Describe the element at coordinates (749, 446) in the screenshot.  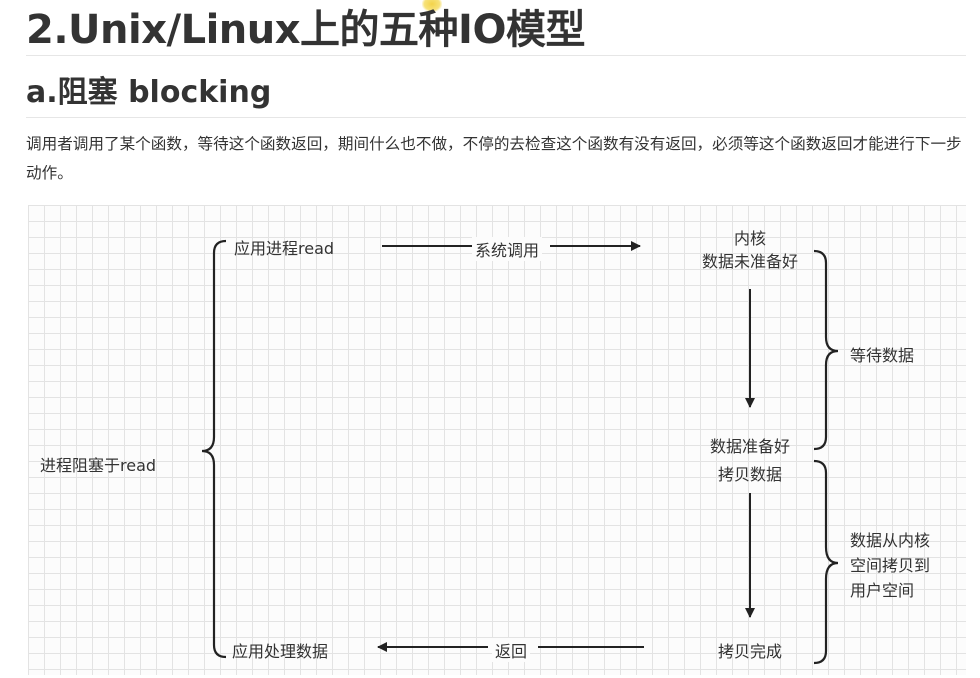
I see `data-ready-label: 数据准备好` at that location.